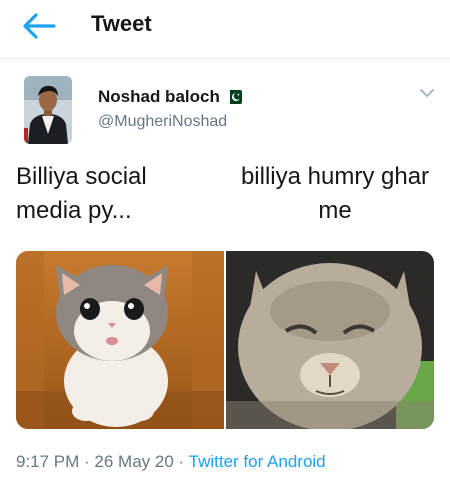  Describe the element at coordinates (225, 29) in the screenshot. I see `top-bar: Tweet` at that location.